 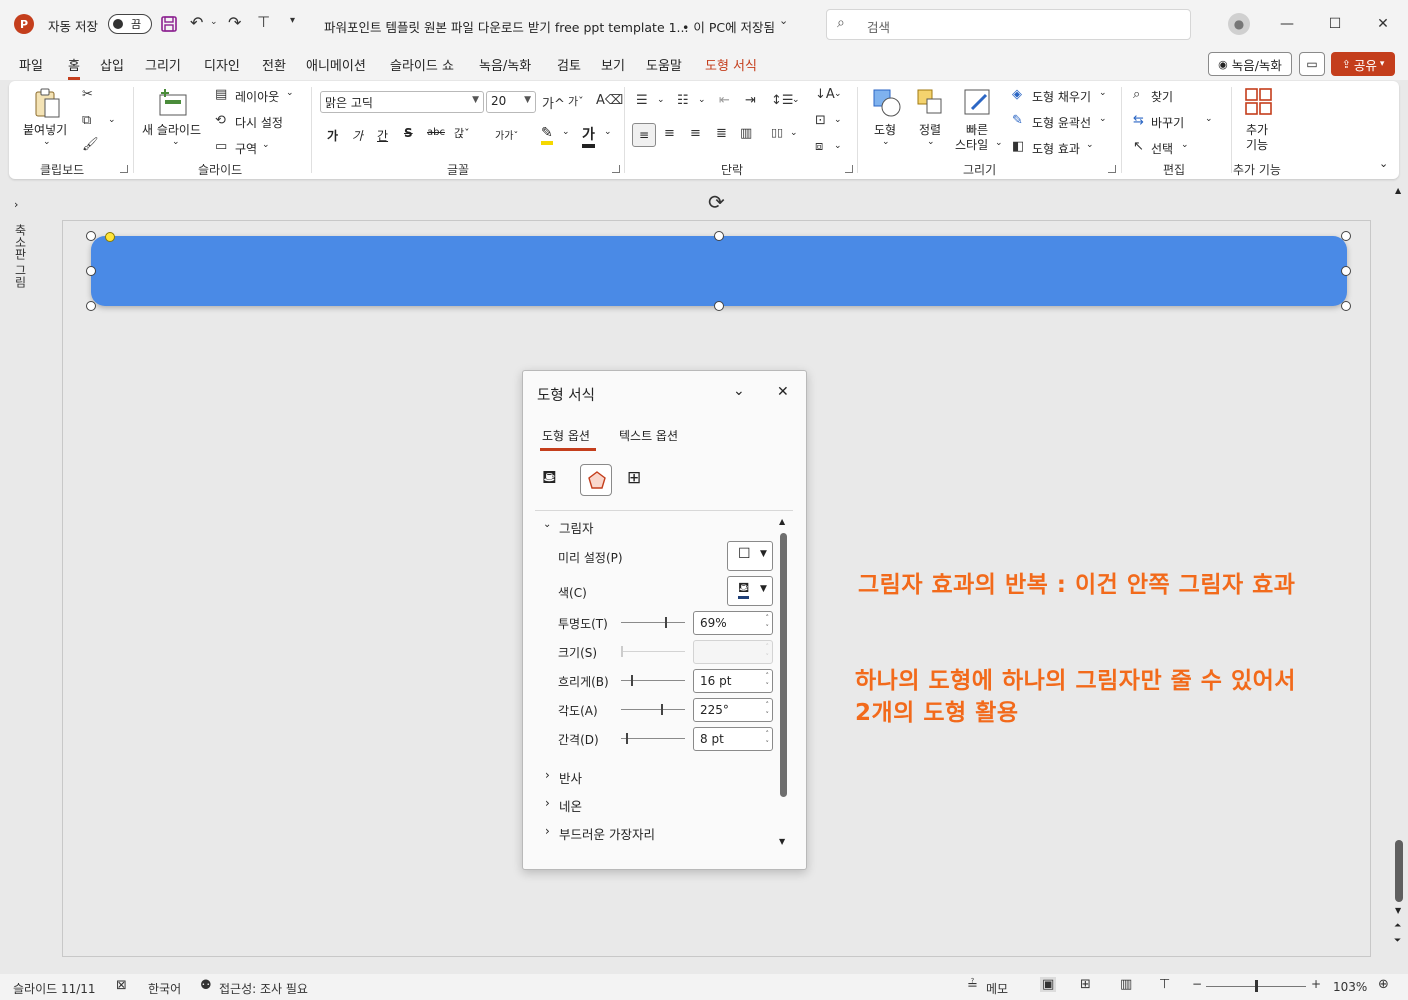 What do you see at coordinates (547, 831) in the screenshot?
I see `soft-edges-chevron-icon: ›` at bounding box center [547, 831].